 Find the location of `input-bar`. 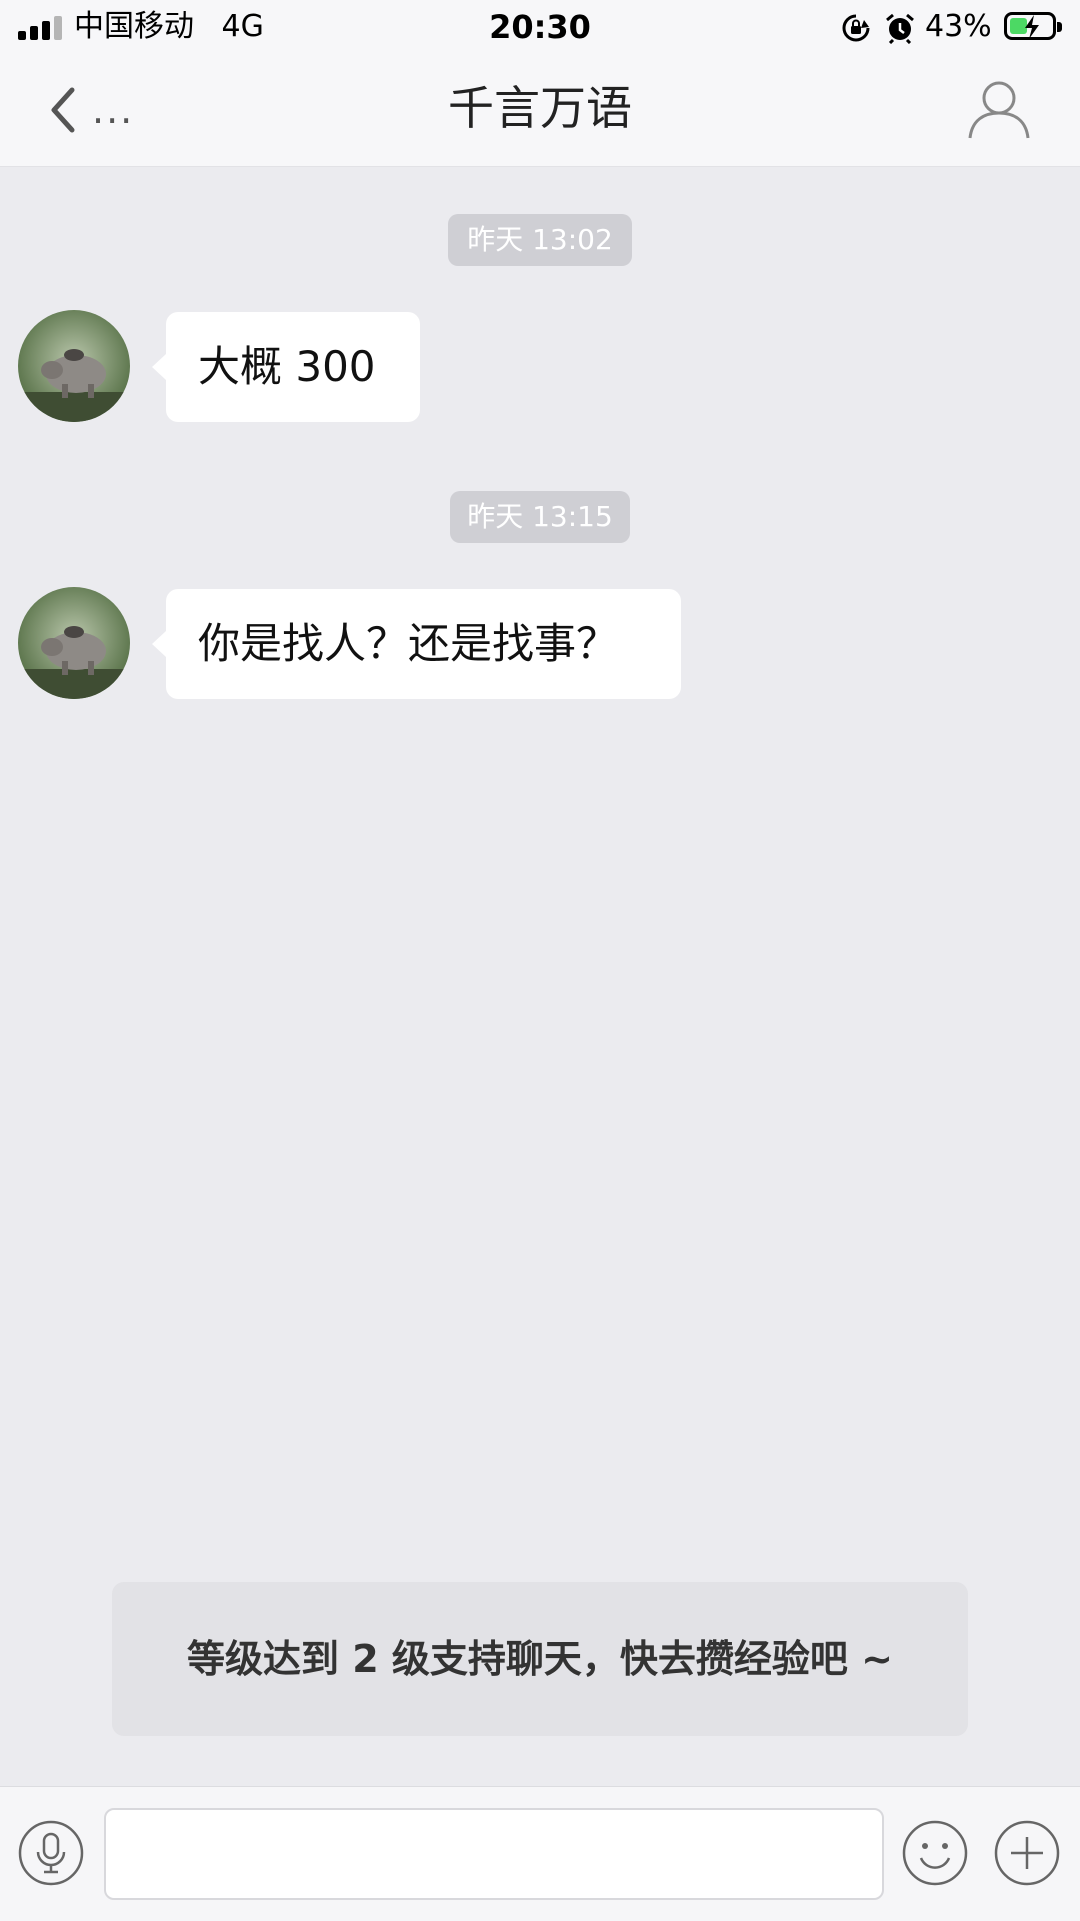

input-bar is located at coordinates (540, 1853).